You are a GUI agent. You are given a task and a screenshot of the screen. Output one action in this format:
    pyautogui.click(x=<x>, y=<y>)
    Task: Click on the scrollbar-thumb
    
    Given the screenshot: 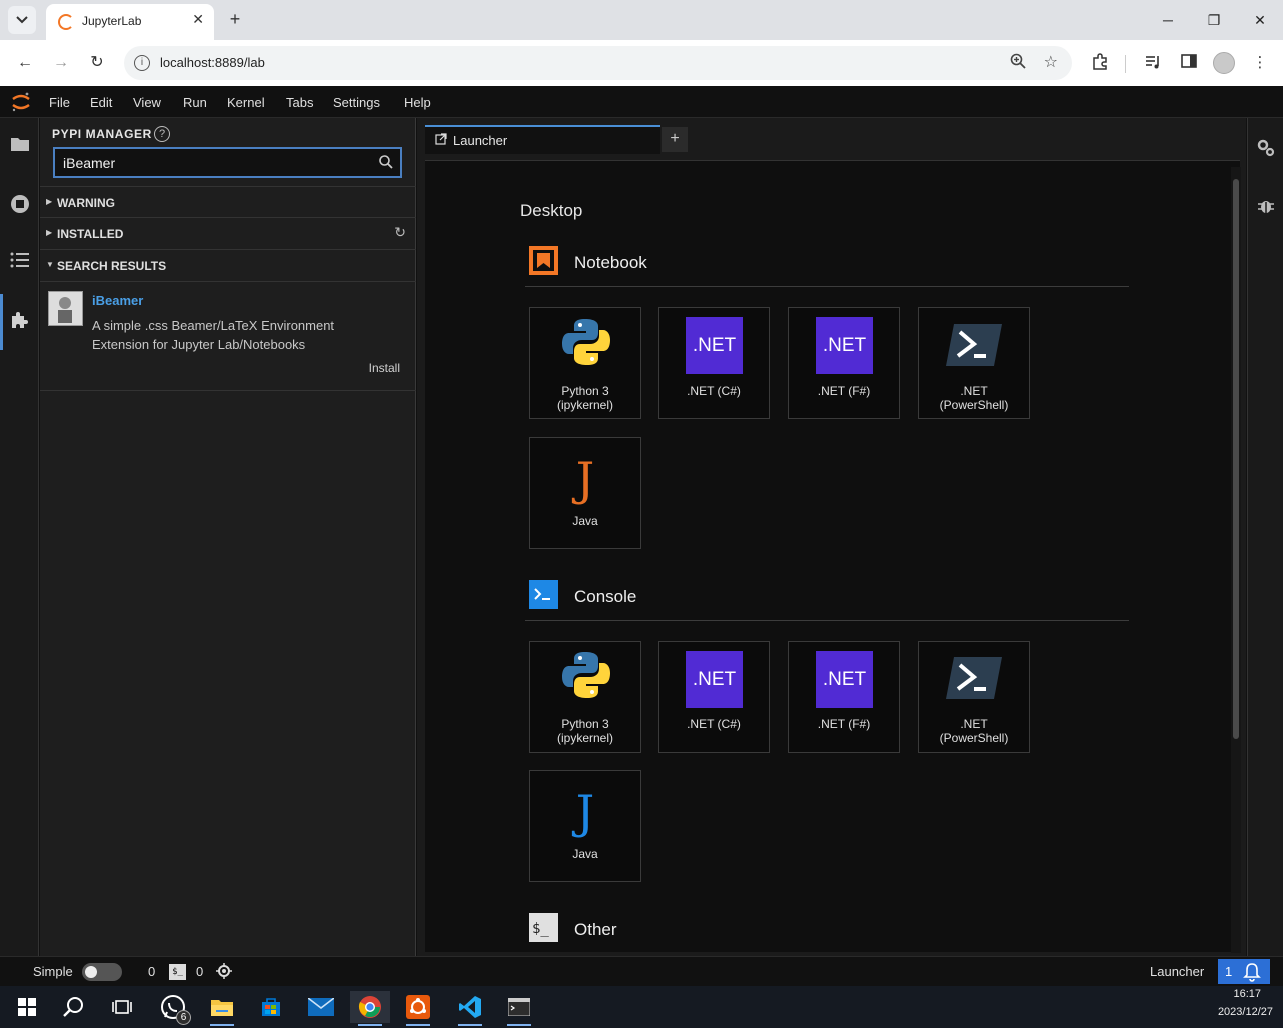 What is the action you would take?
    pyautogui.click(x=1236, y=459)
    